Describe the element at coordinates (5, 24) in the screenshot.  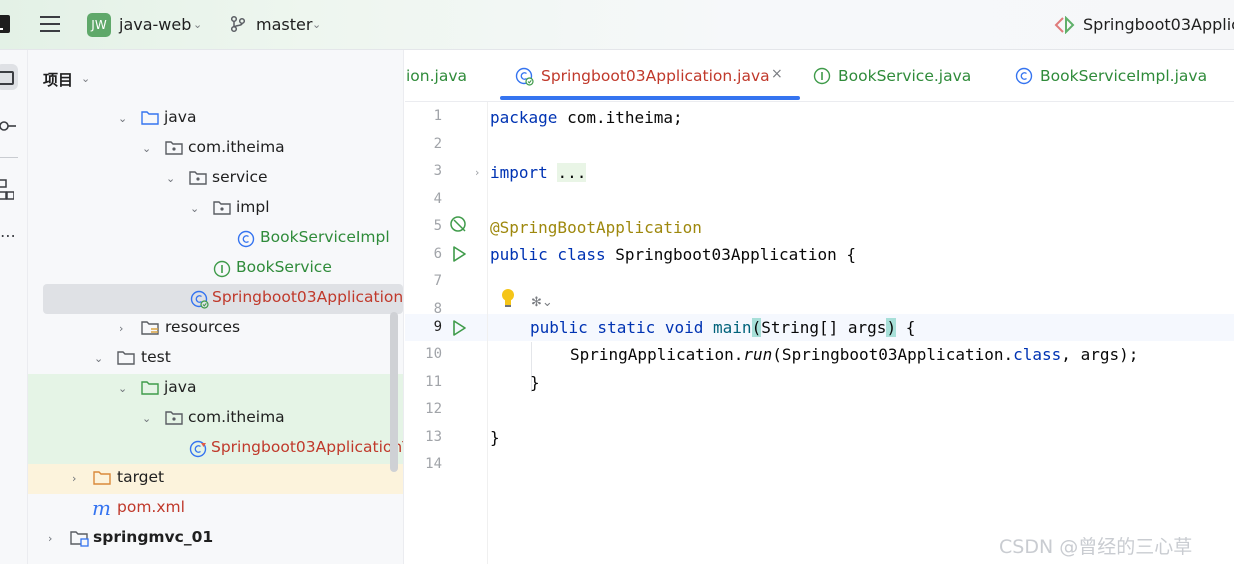
I see `ide-logo-icon` at that location.